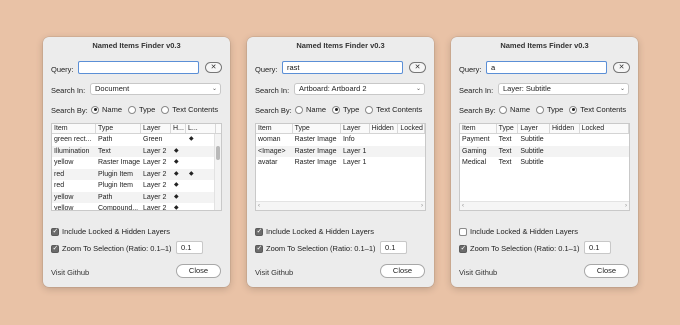  Describe the element at coordinates (563, 89) in the screenshot. I see `search-in-select: Layer: Subtitle ⌄` at that location.